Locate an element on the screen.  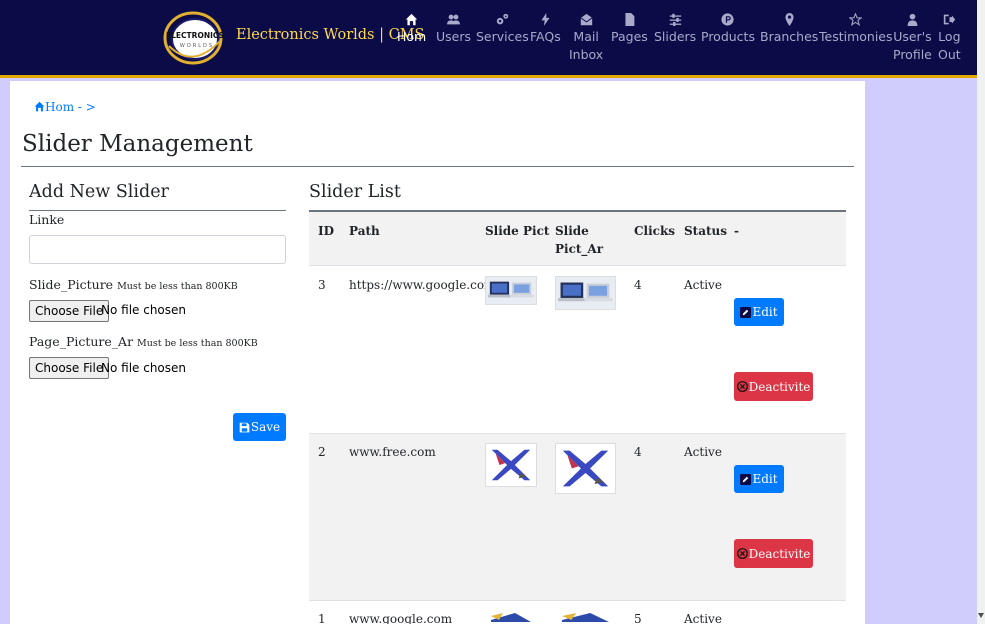
slide-picture-choose-file-button: Choose File is located at coordinates (69, 311).